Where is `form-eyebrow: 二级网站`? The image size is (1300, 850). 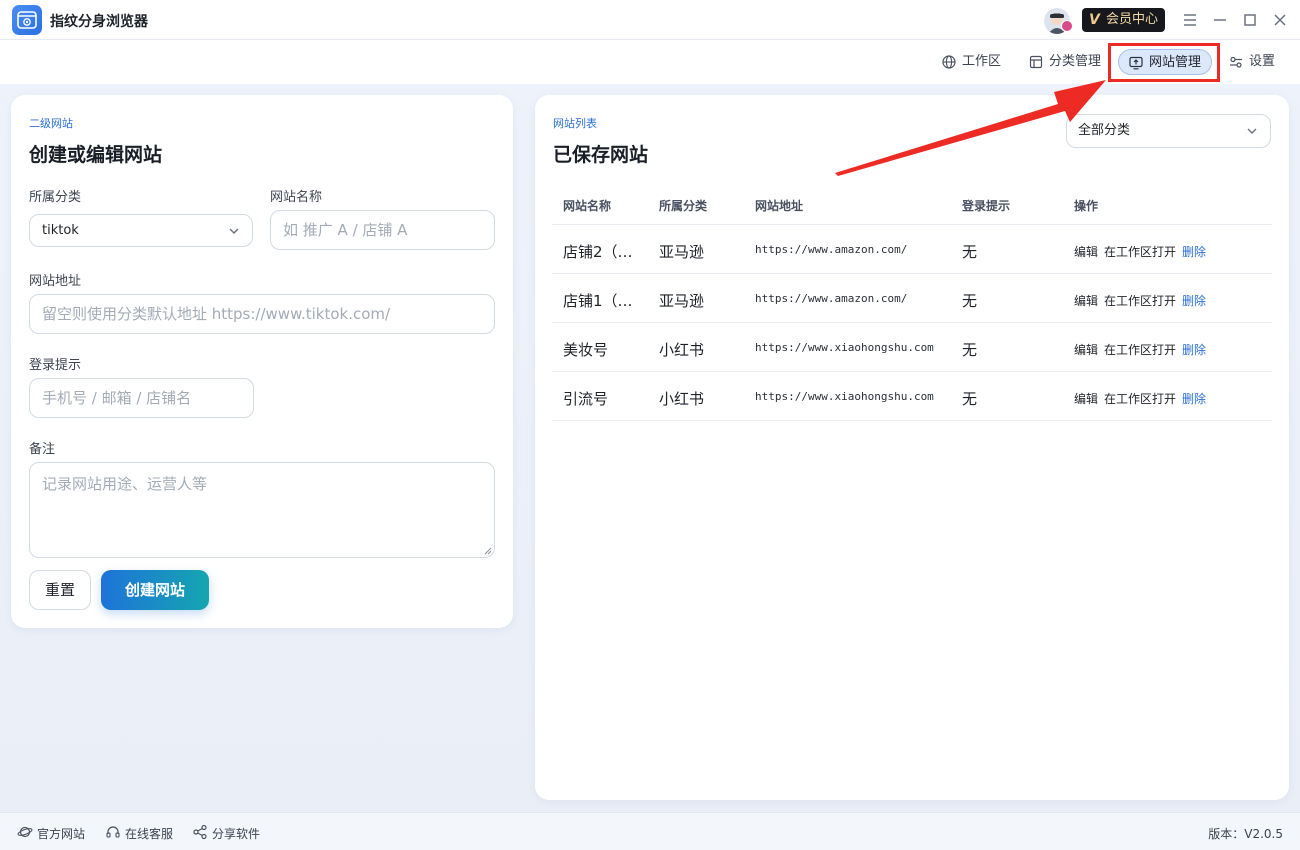 form-eyebrow: 二级网站 is located at coordinates (51, 123).